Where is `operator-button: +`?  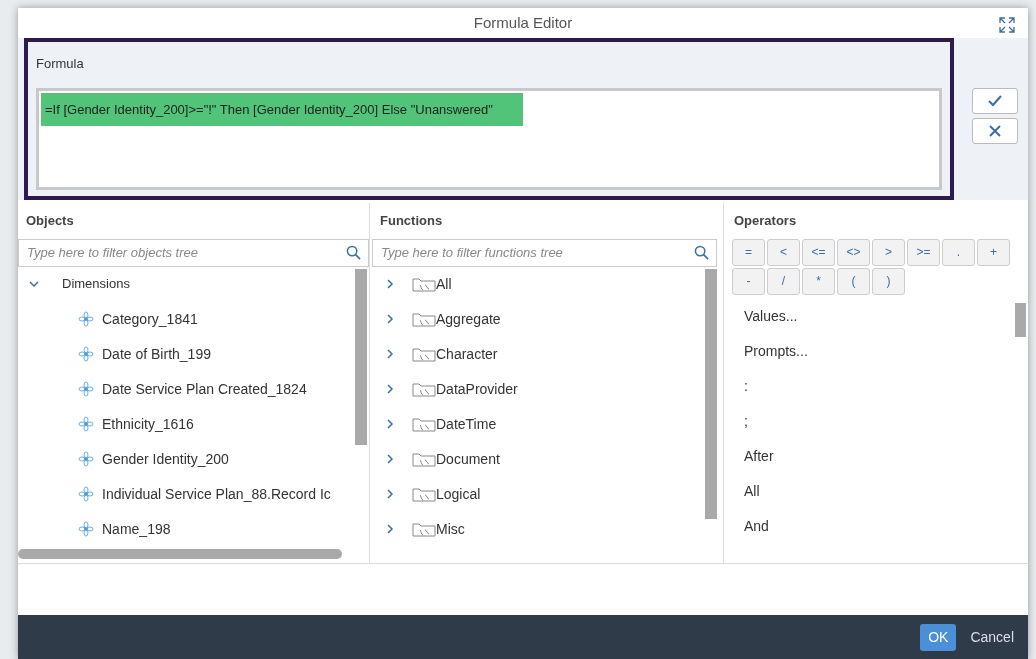
operator-button: + is located at coordinates (993, 252).